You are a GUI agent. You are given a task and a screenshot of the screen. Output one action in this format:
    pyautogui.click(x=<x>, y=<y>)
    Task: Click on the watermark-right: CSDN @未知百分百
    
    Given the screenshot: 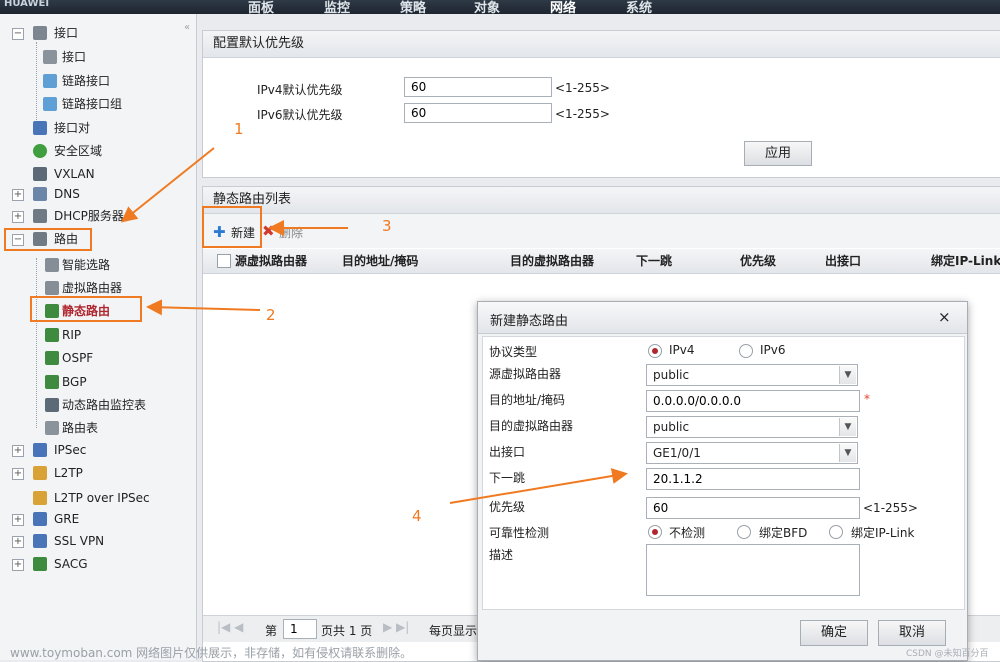 What is the action you would take?
    pyautogui.click(x=947, y=654)
    